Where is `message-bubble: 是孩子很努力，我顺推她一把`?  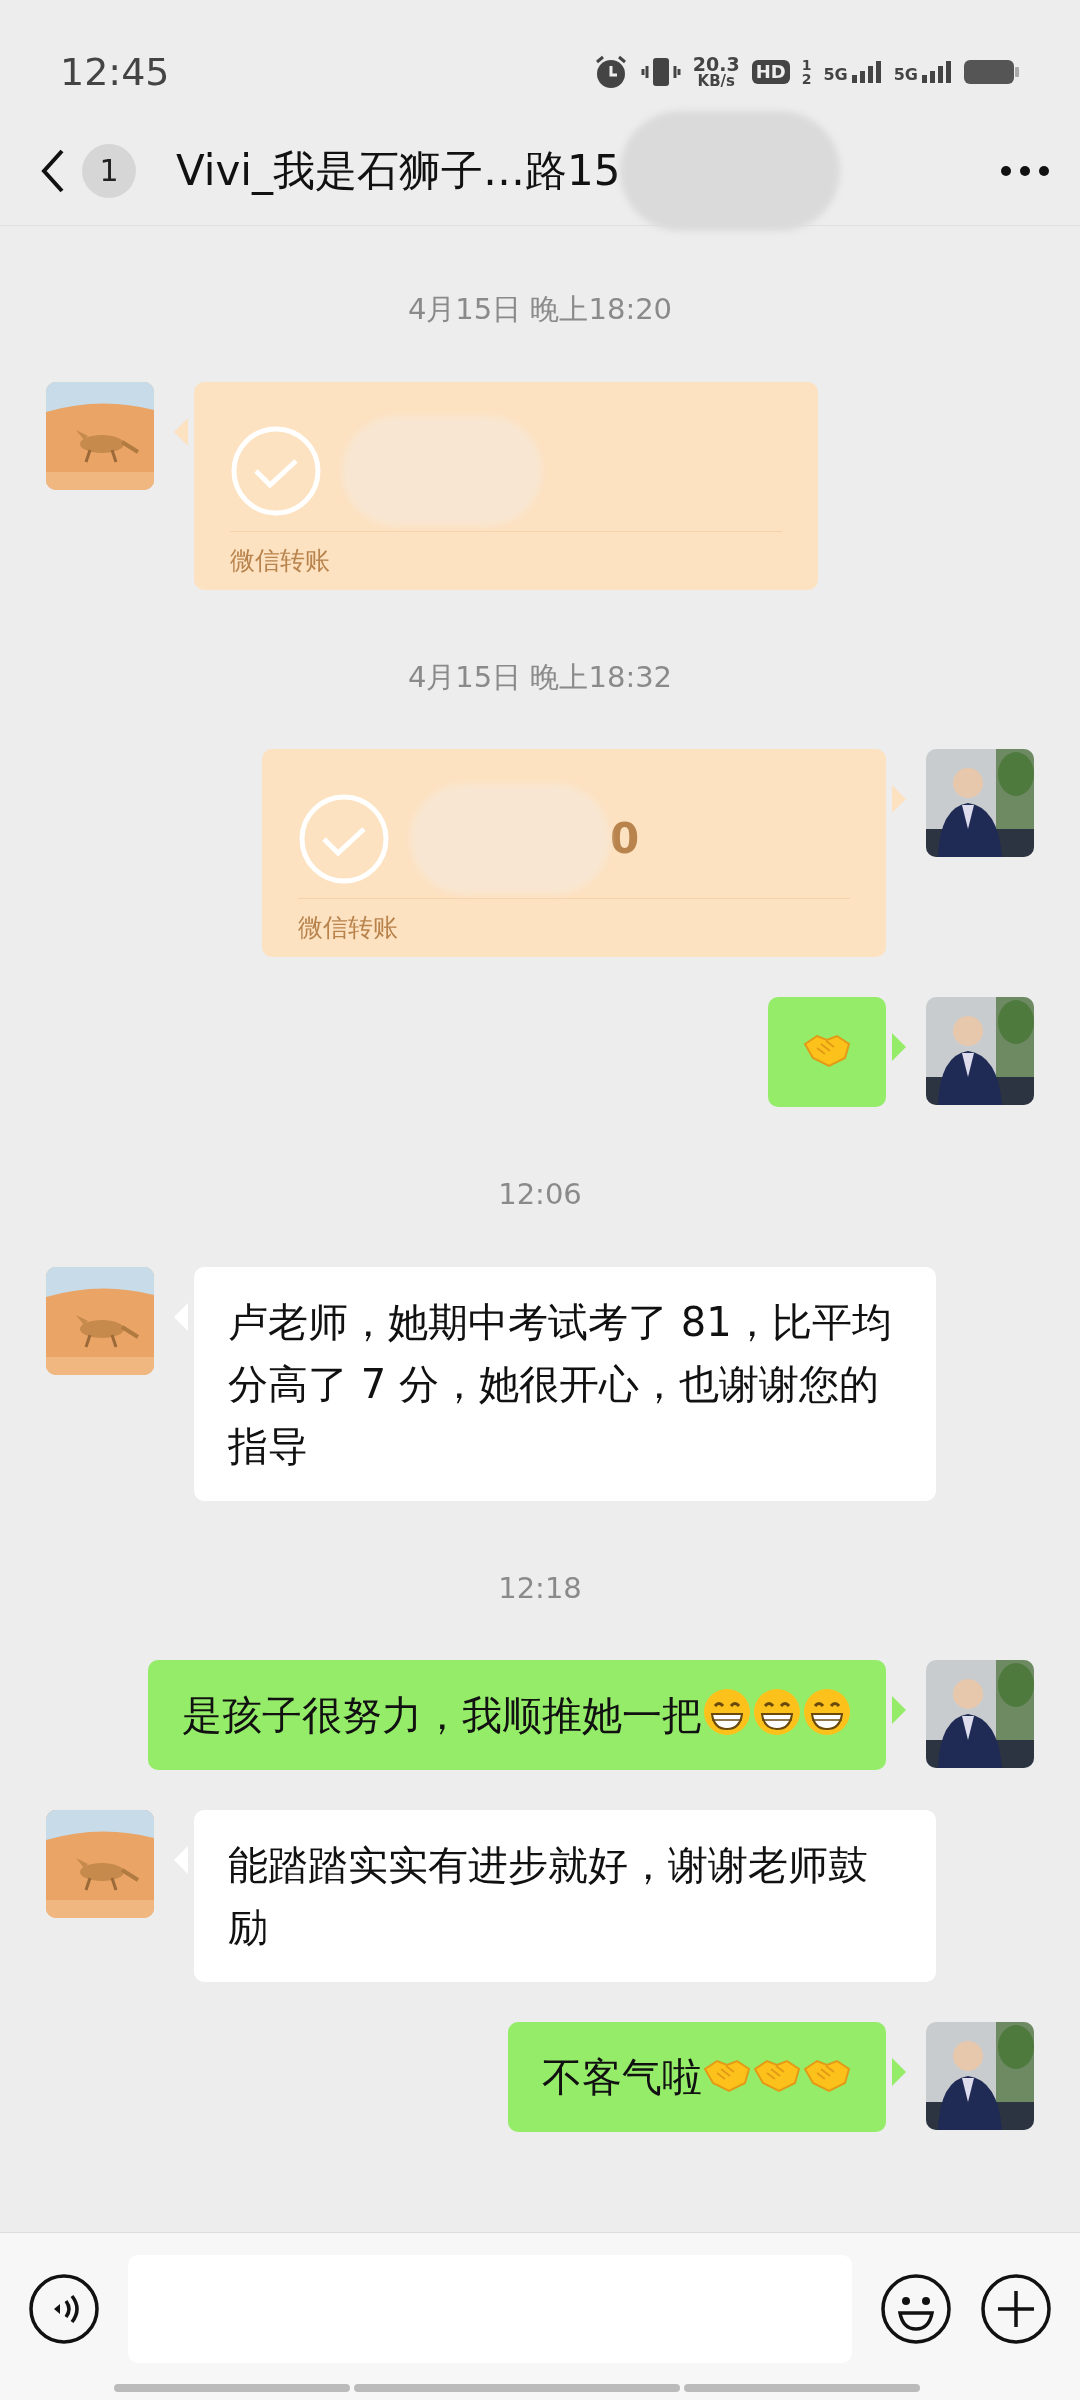 message-bubble: 是孩子很努力，我顺推她一把 is located at coordinates (517, 1715).